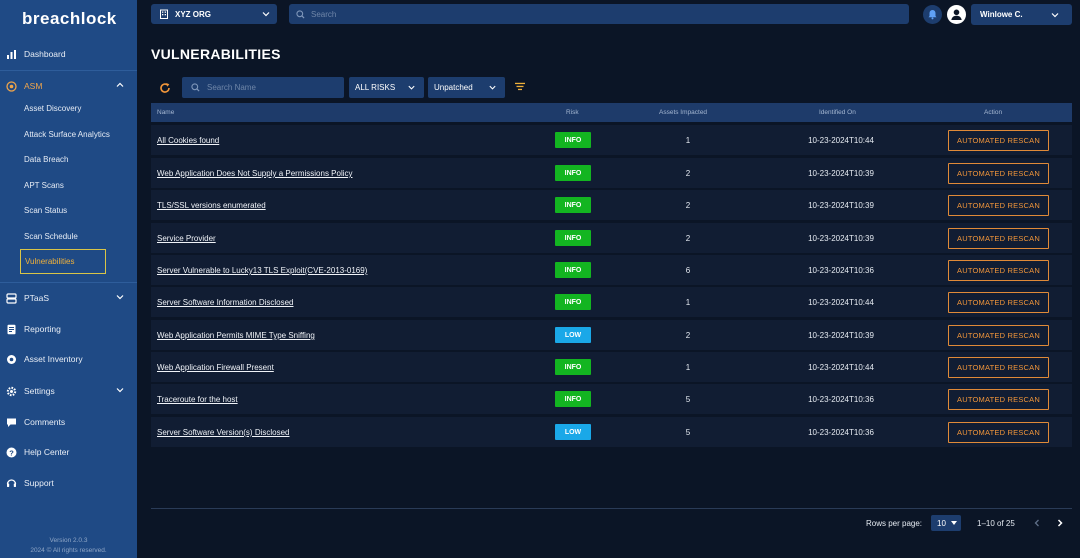 The height and width of the screenshot is (558, 1080). I want to click on sidebar-item-label: Asset Inventory, so click(53, 359).